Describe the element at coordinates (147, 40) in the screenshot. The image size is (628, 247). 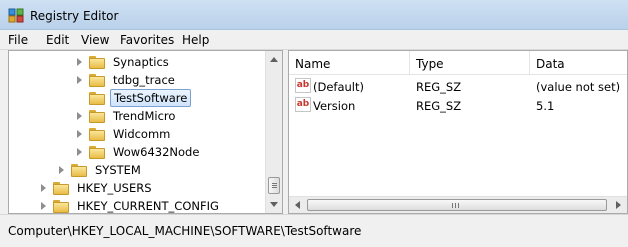
I see `menu-favorites: Favorites` at that location.